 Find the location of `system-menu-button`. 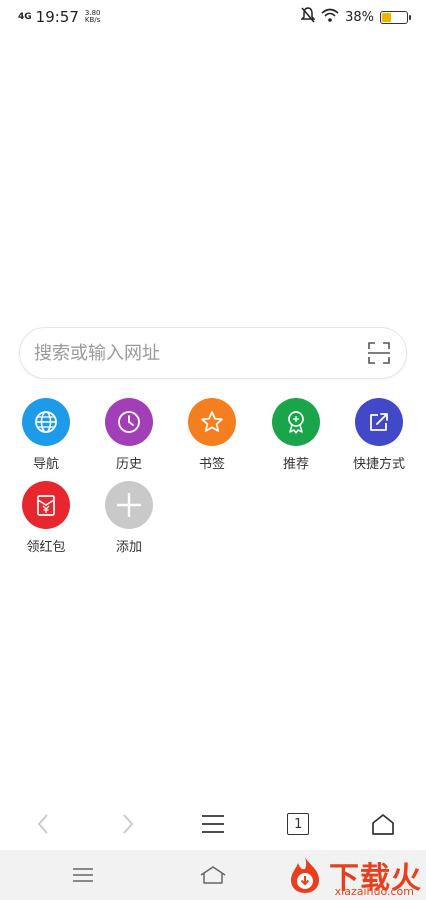

system-menu-button is located at coordinates (83, 875).